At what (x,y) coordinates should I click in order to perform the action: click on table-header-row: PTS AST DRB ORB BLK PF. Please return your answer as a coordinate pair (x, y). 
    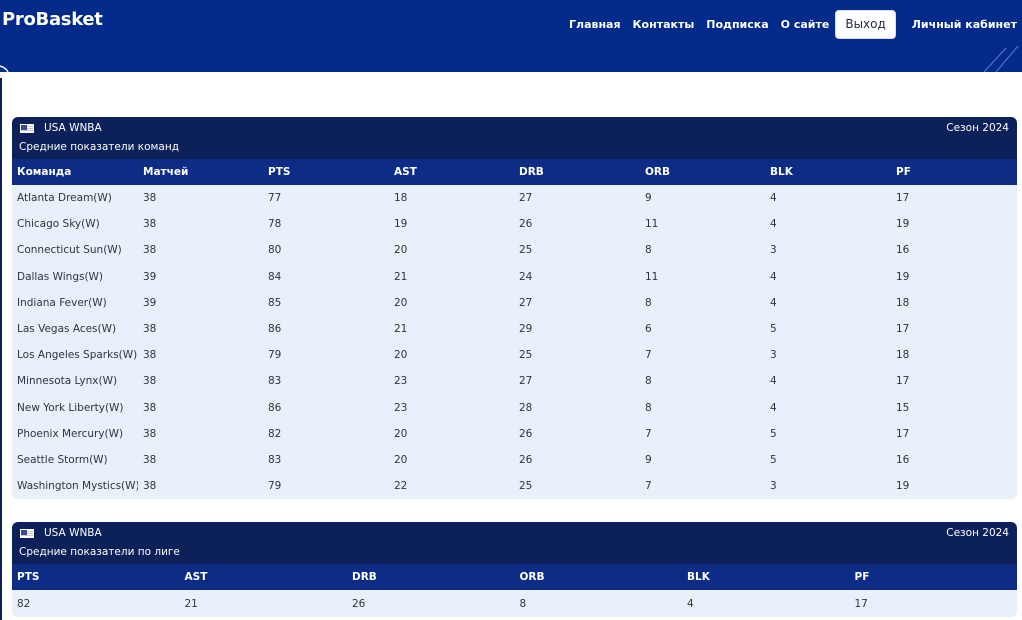
    Looking at the image, I should click on (514, 577).